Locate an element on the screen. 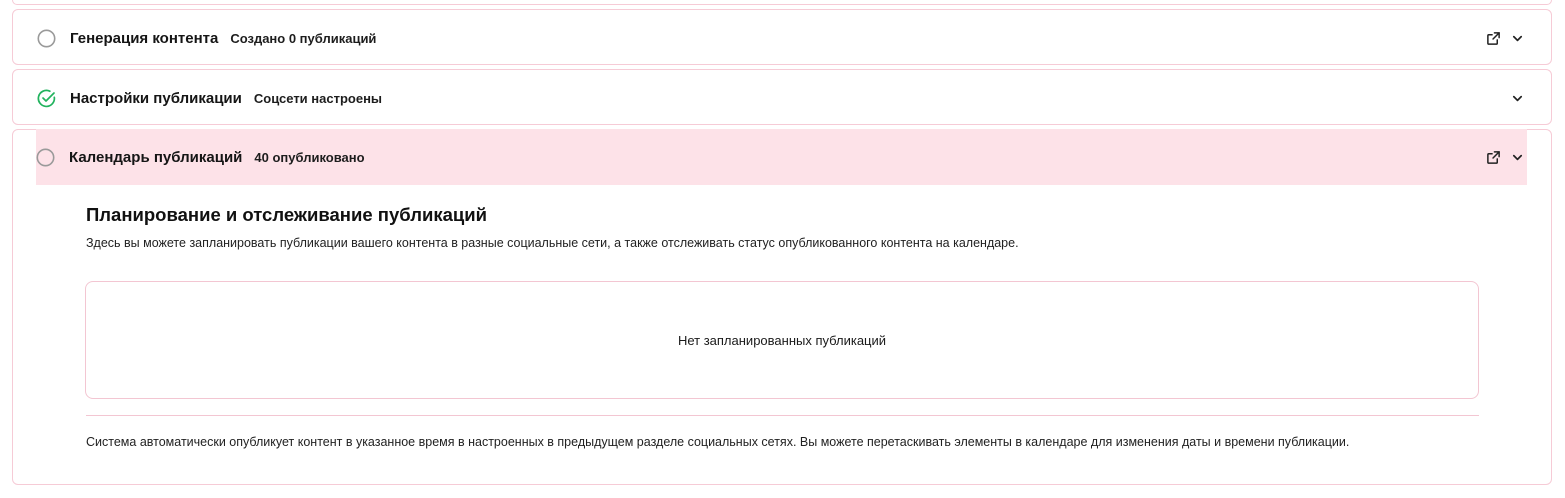 The image size is (1565, 498). check-circle-icon is located at coordinates (46, 98).